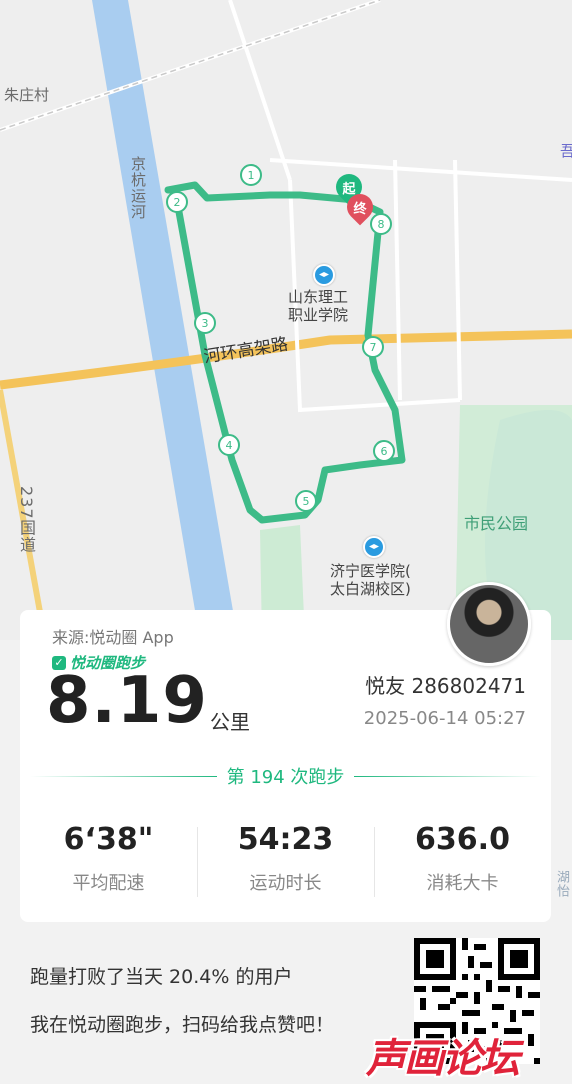  Describe the element at coordinates (447, 776) in the screenshot. I see `divider-line-right` at that location.